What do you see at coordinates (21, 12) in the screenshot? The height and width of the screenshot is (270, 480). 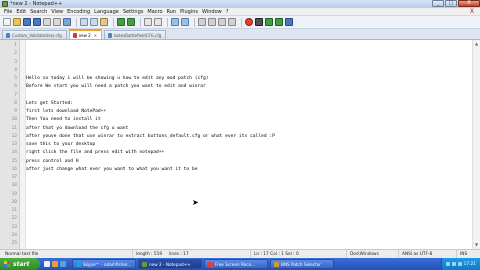 I see `menu-edit: Edit` at bounding box center [21, 12].